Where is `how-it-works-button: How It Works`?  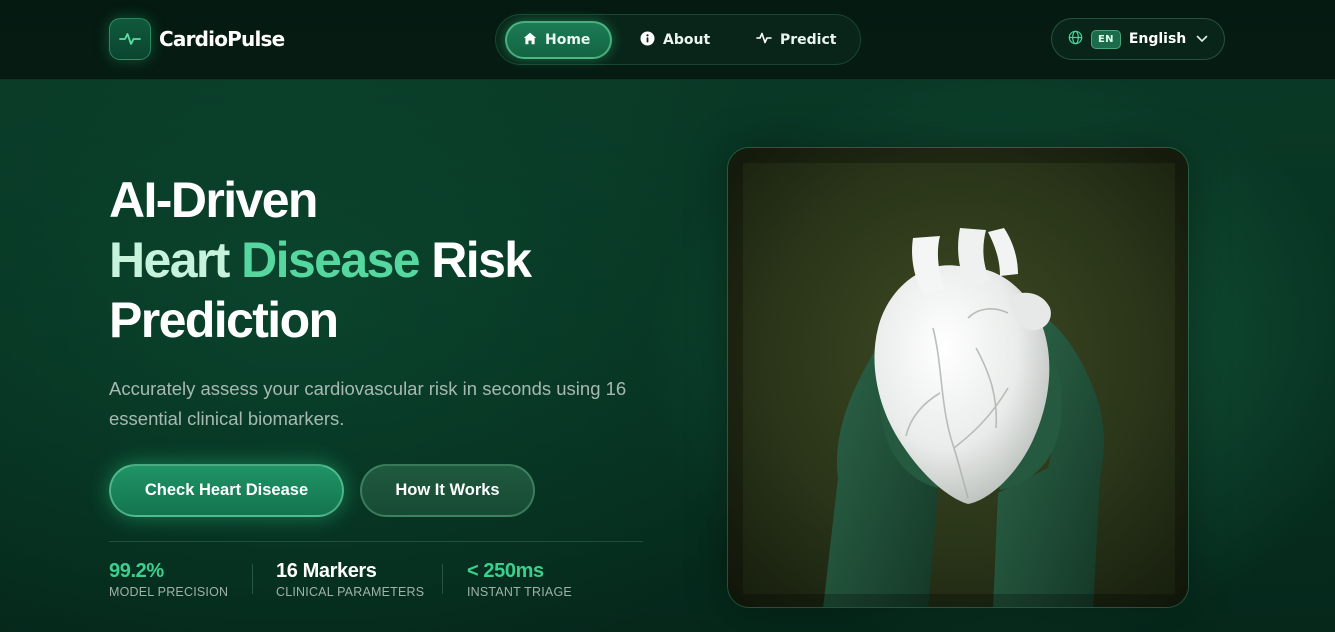 how-it-works-button: How It Works is located at coordinates (447, 490).